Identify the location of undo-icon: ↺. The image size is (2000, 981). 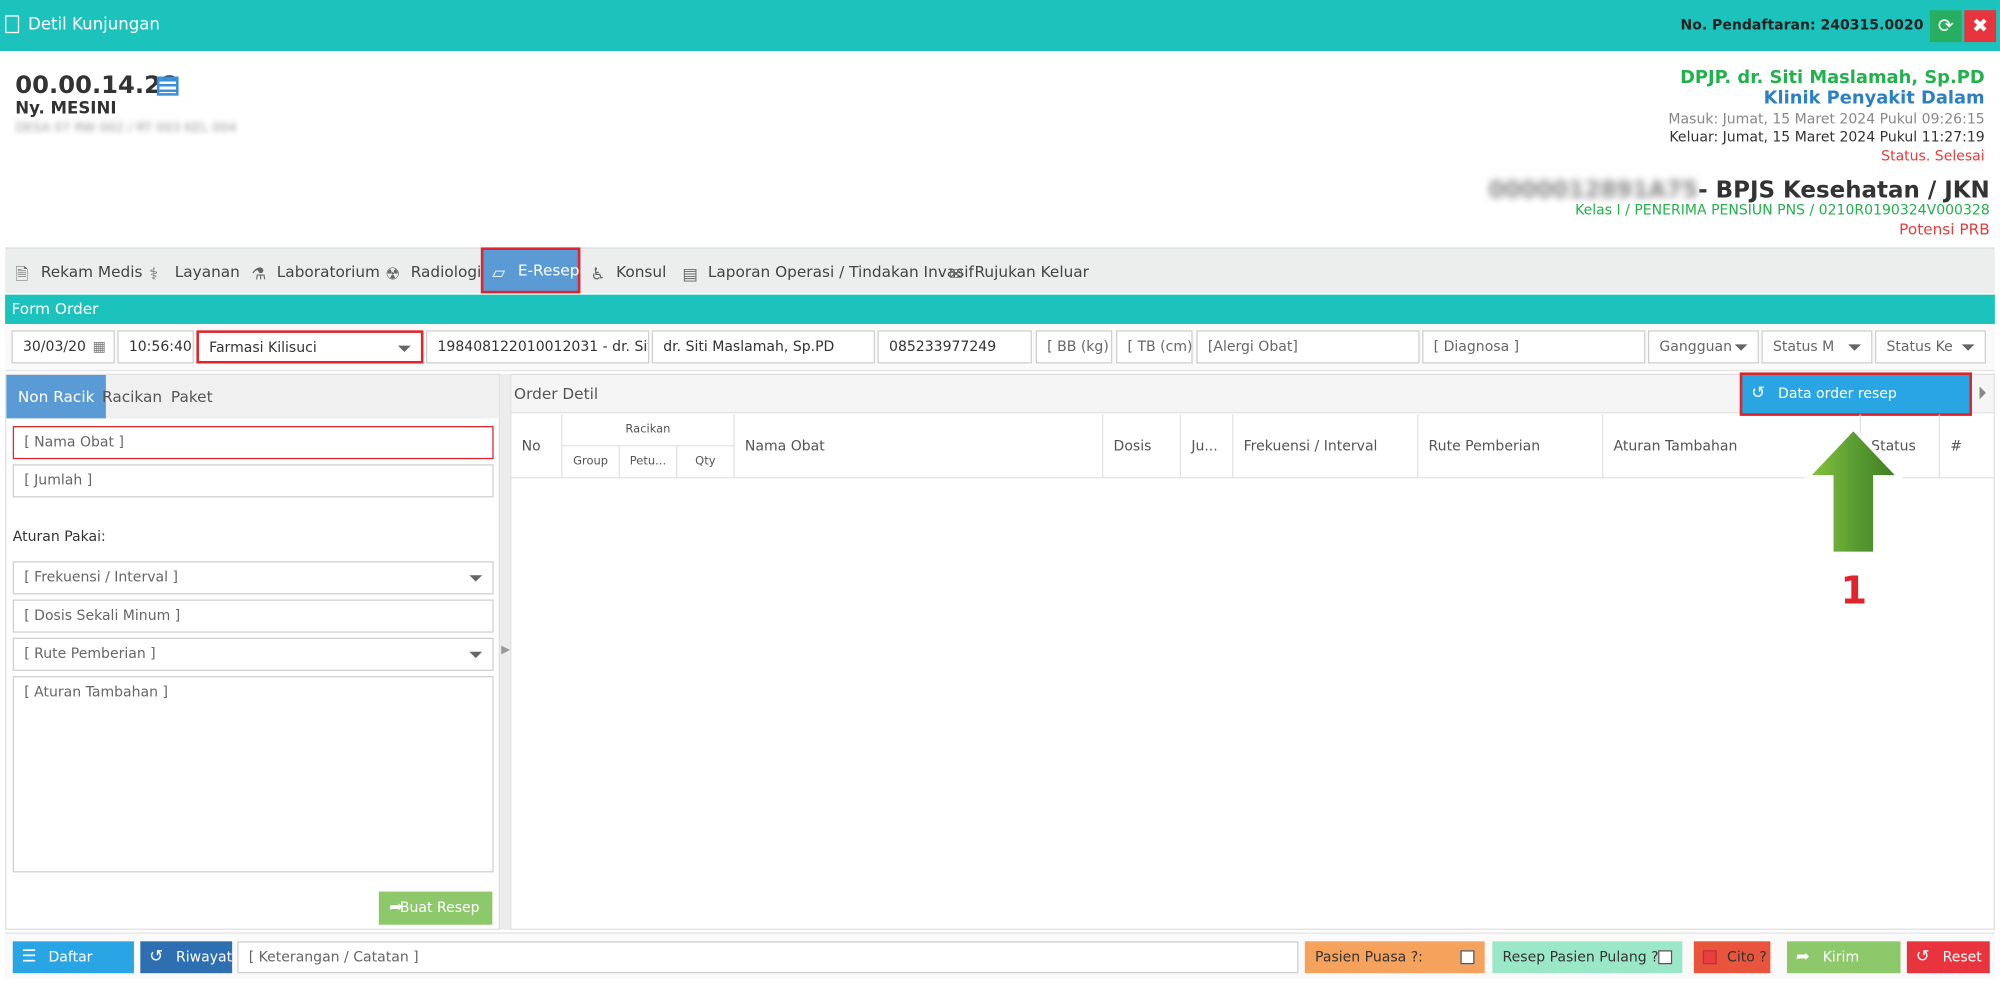
(1922, 957).